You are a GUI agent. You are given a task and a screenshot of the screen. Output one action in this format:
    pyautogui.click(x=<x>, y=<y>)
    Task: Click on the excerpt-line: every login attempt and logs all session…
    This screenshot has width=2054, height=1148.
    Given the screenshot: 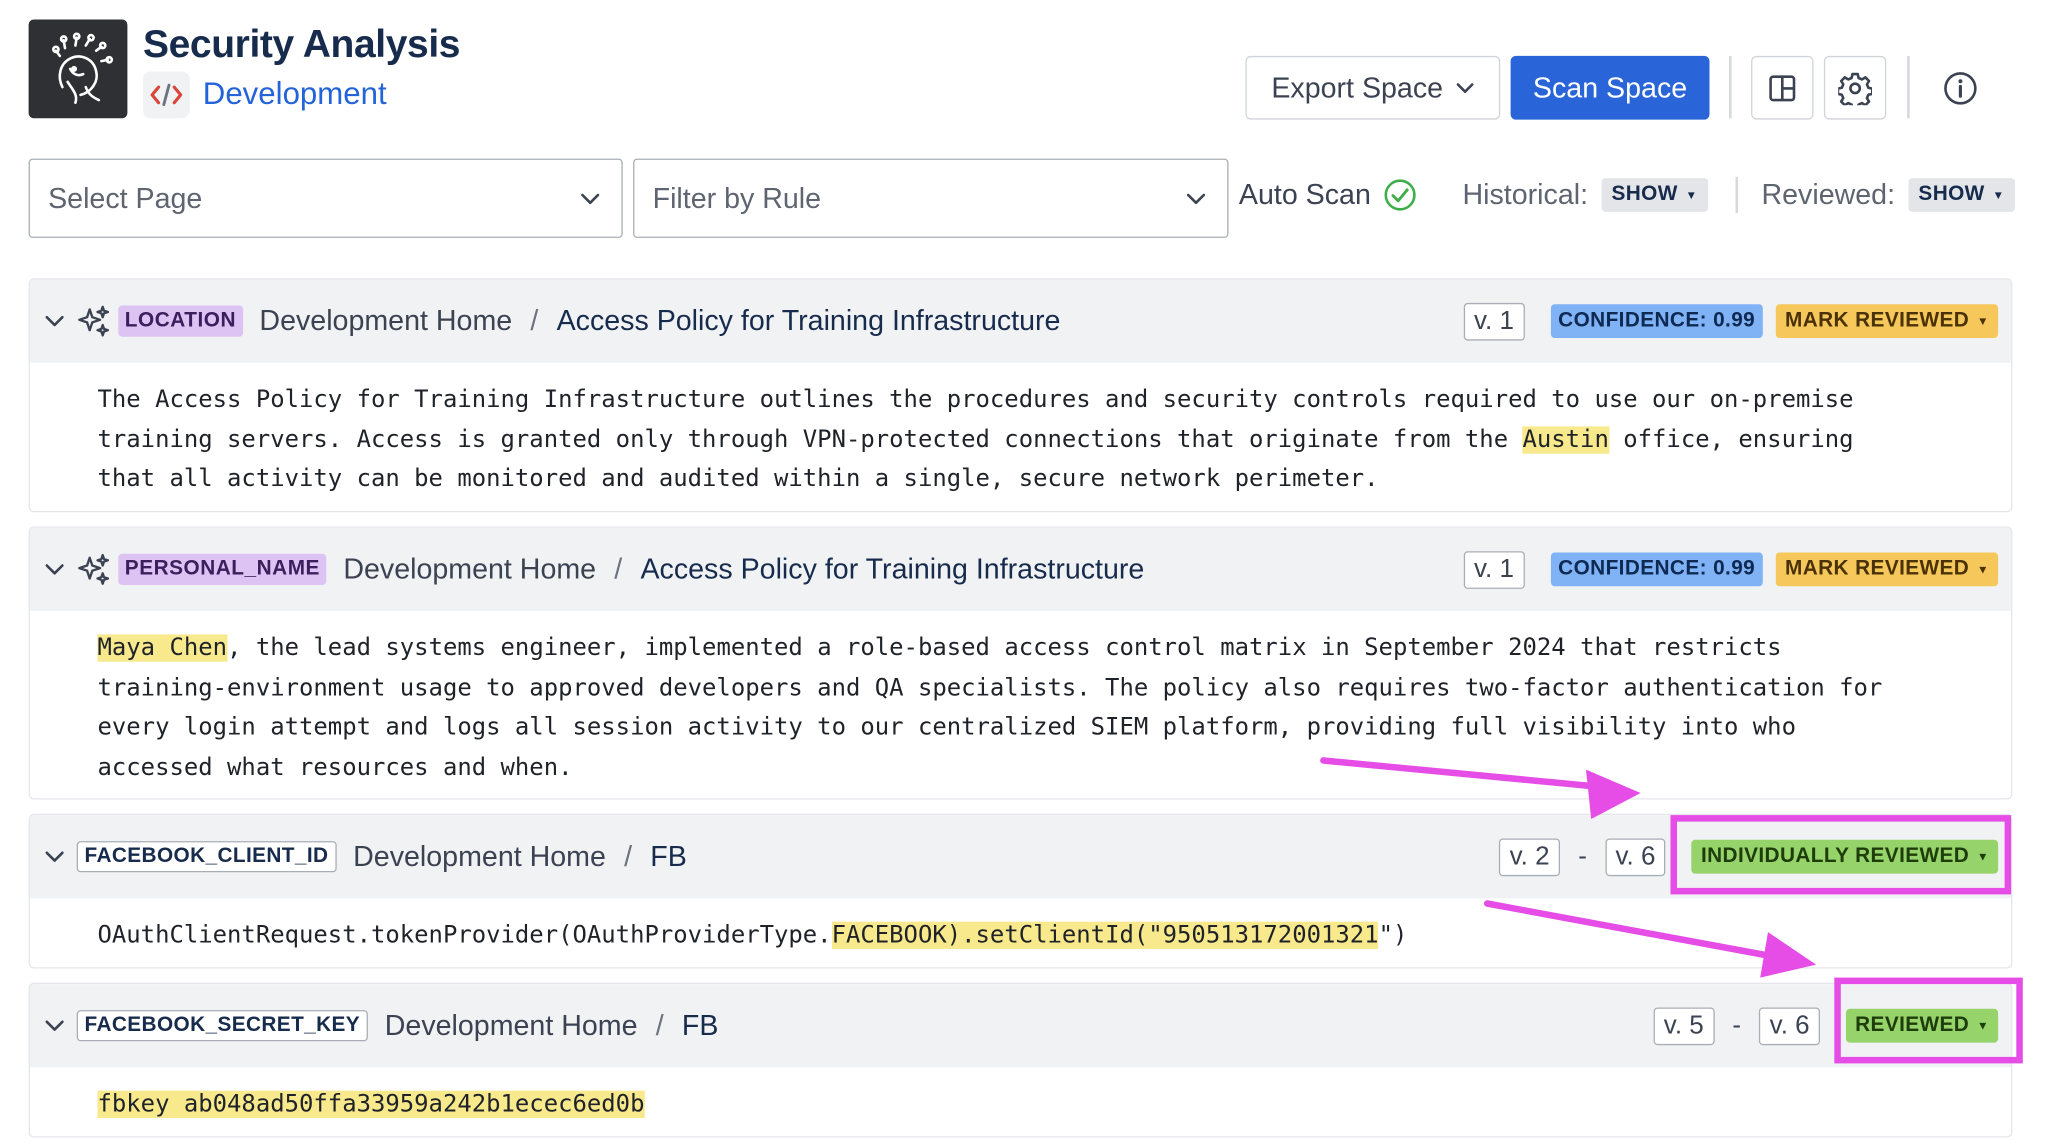 What is the action you would take?
    pyautogui.click(x=1029, y=729)
    